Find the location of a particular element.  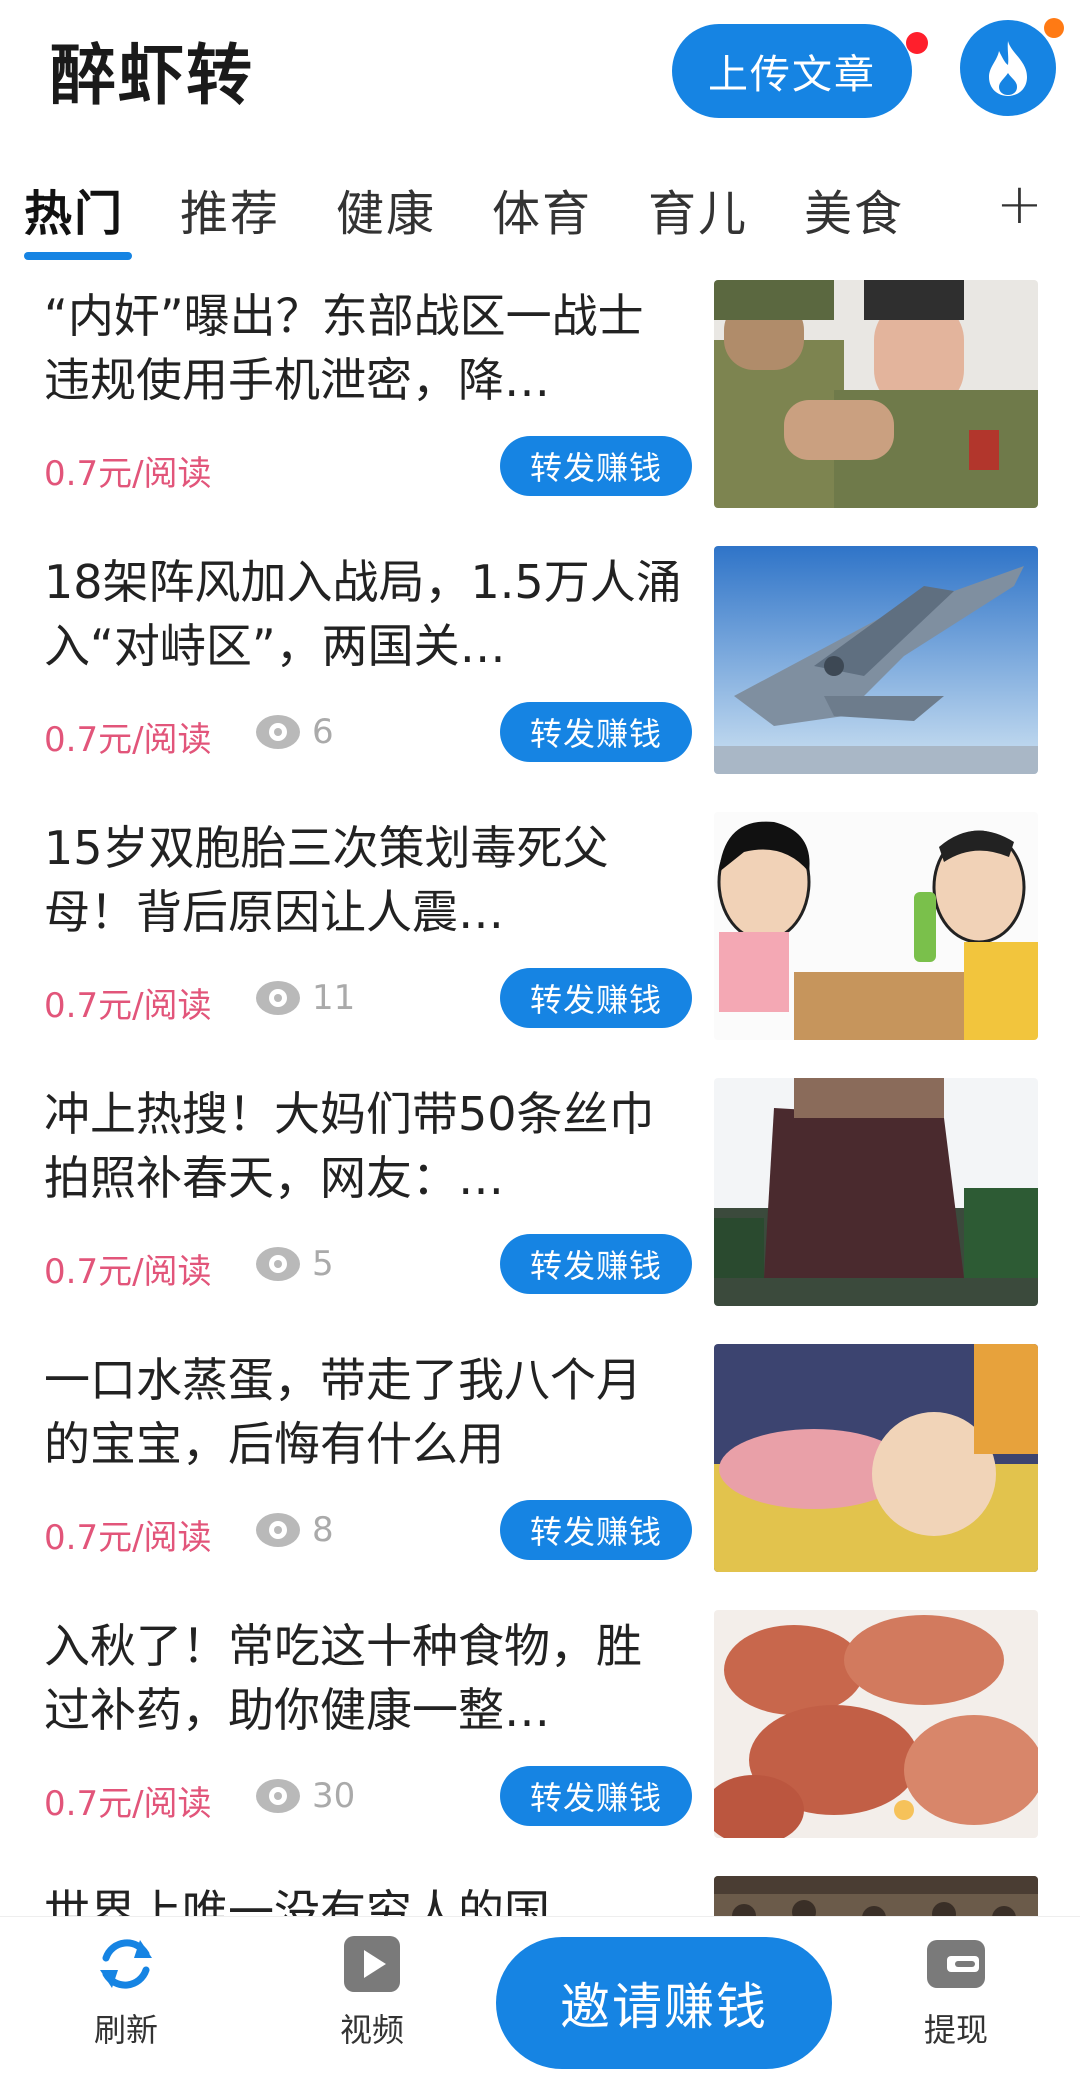

flame-icon is located at coordinates (1008, 68).